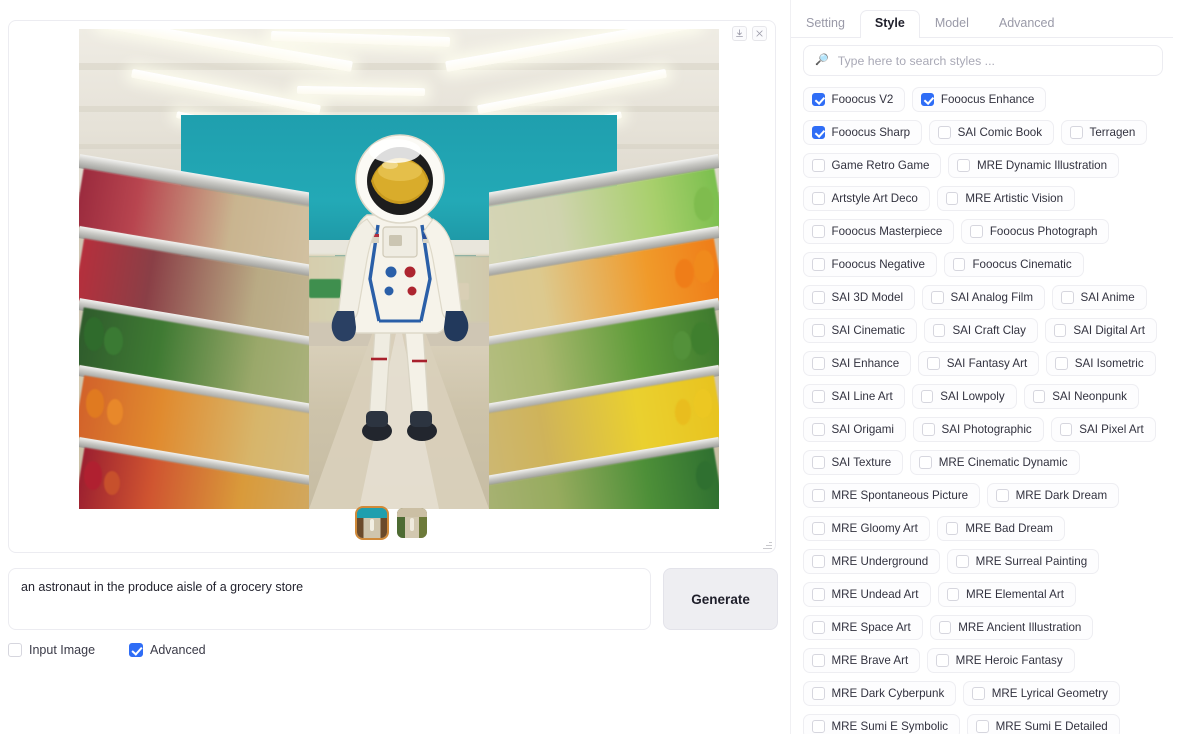 Image resolution: width=1199 pixels, height=734 pixels. What do you see at coordinates (1013, 264) in the screenshot?
I see `style-chip: Fooocus Cinematic` at bounding box center [1013, 264].